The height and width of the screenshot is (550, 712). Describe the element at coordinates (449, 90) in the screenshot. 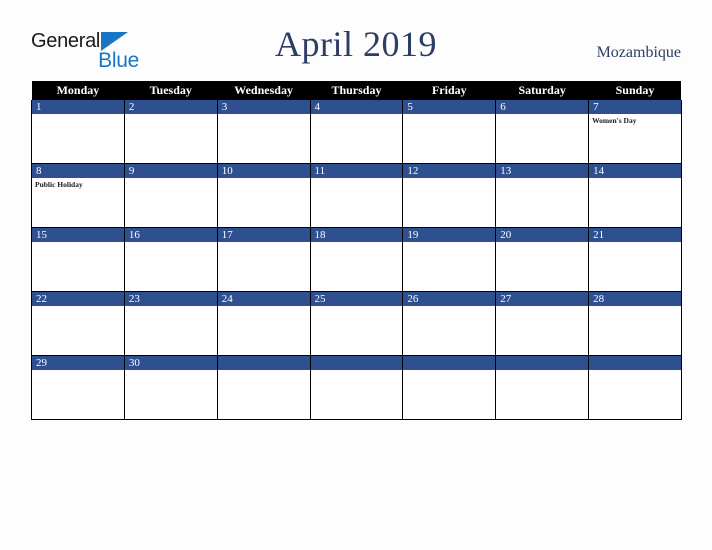

I see `weekday-header-friday: Friday` at that location.